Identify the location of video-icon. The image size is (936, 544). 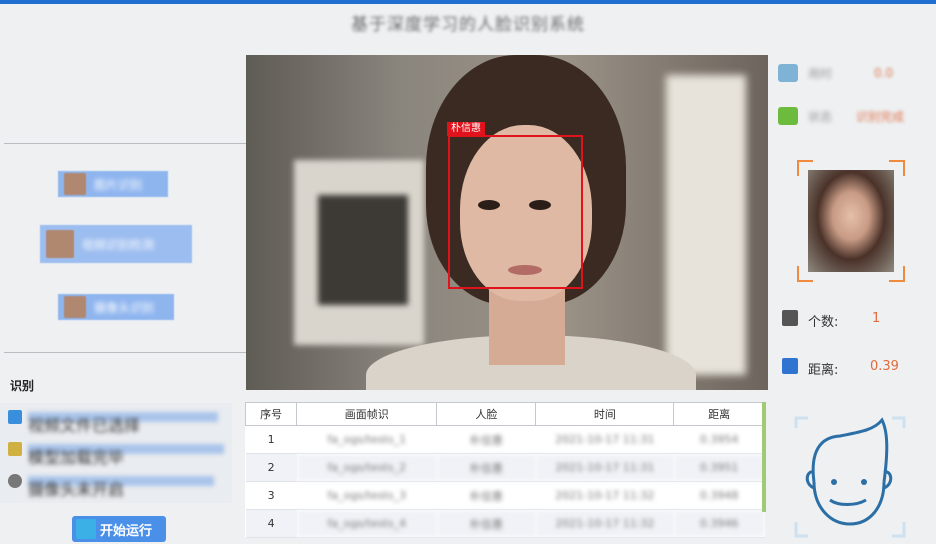
(15, 417).